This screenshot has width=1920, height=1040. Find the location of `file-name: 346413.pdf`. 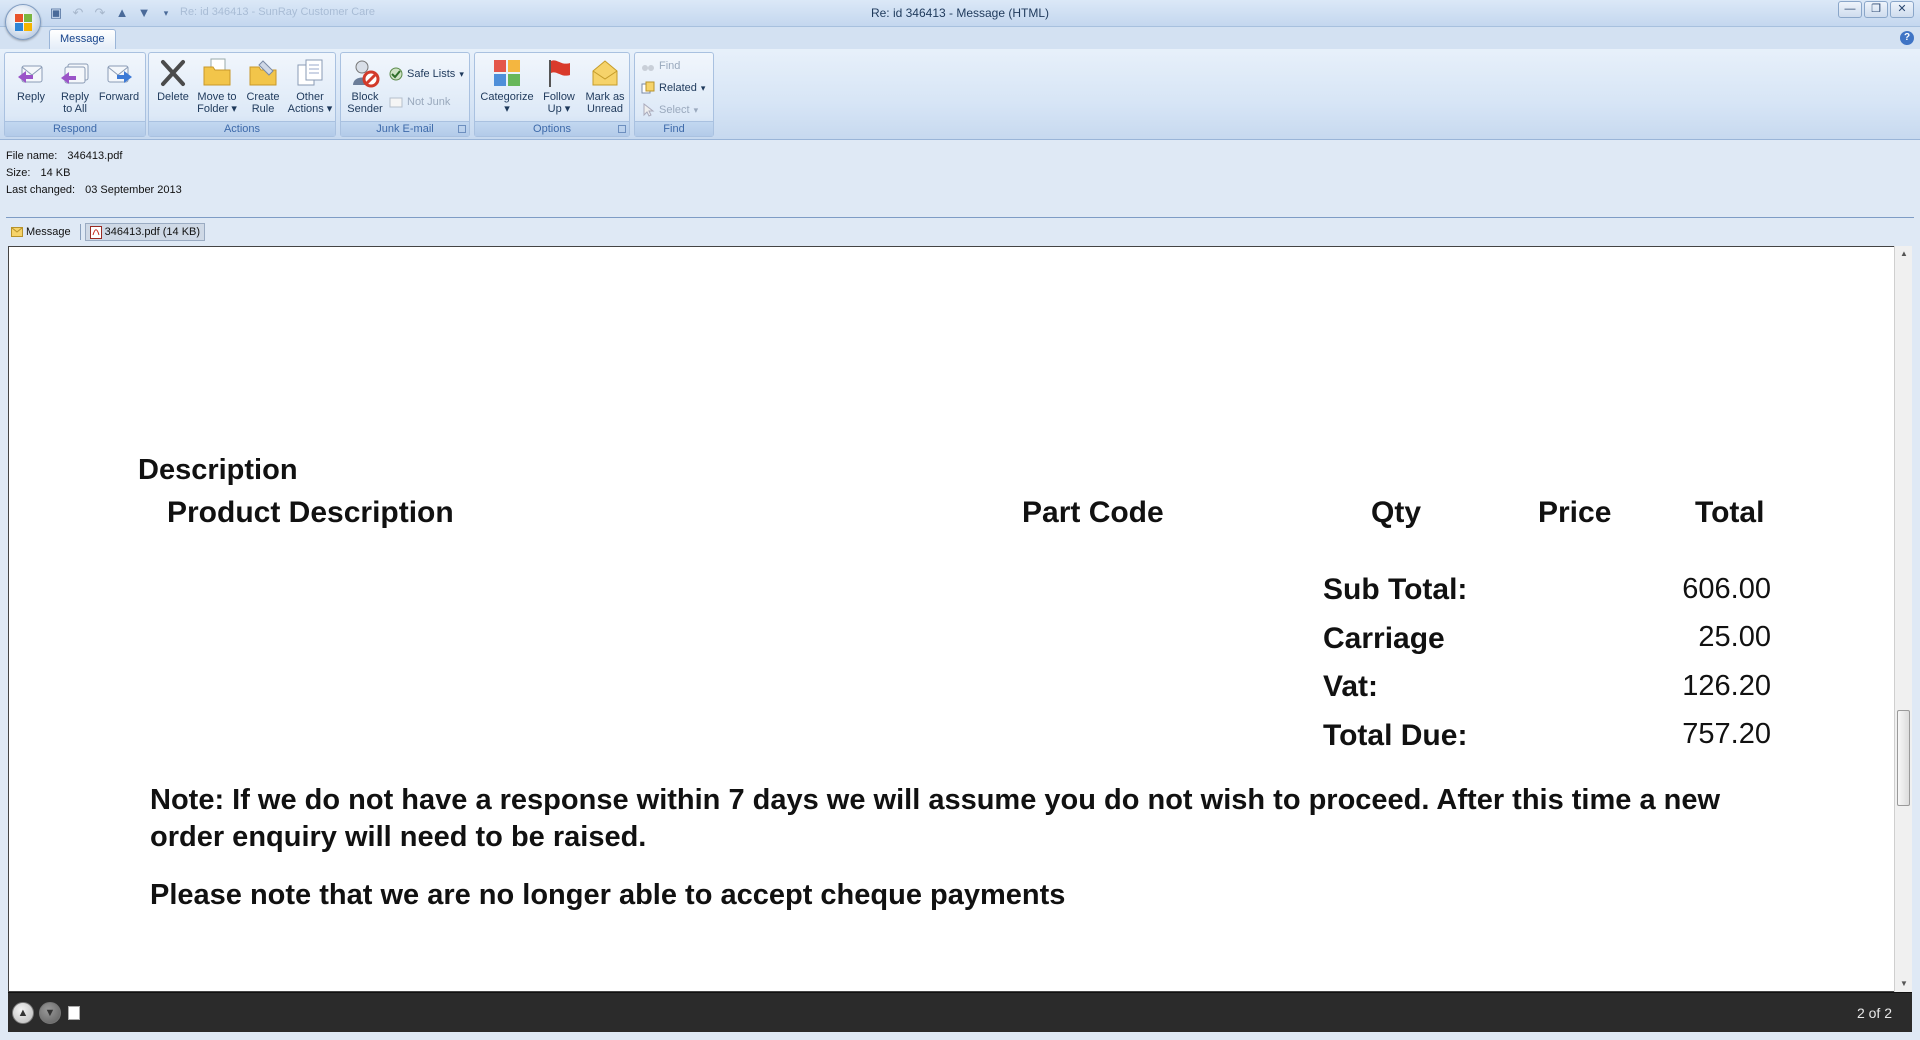

file-name: 346413.pdf is located at coordinates (95, 156).